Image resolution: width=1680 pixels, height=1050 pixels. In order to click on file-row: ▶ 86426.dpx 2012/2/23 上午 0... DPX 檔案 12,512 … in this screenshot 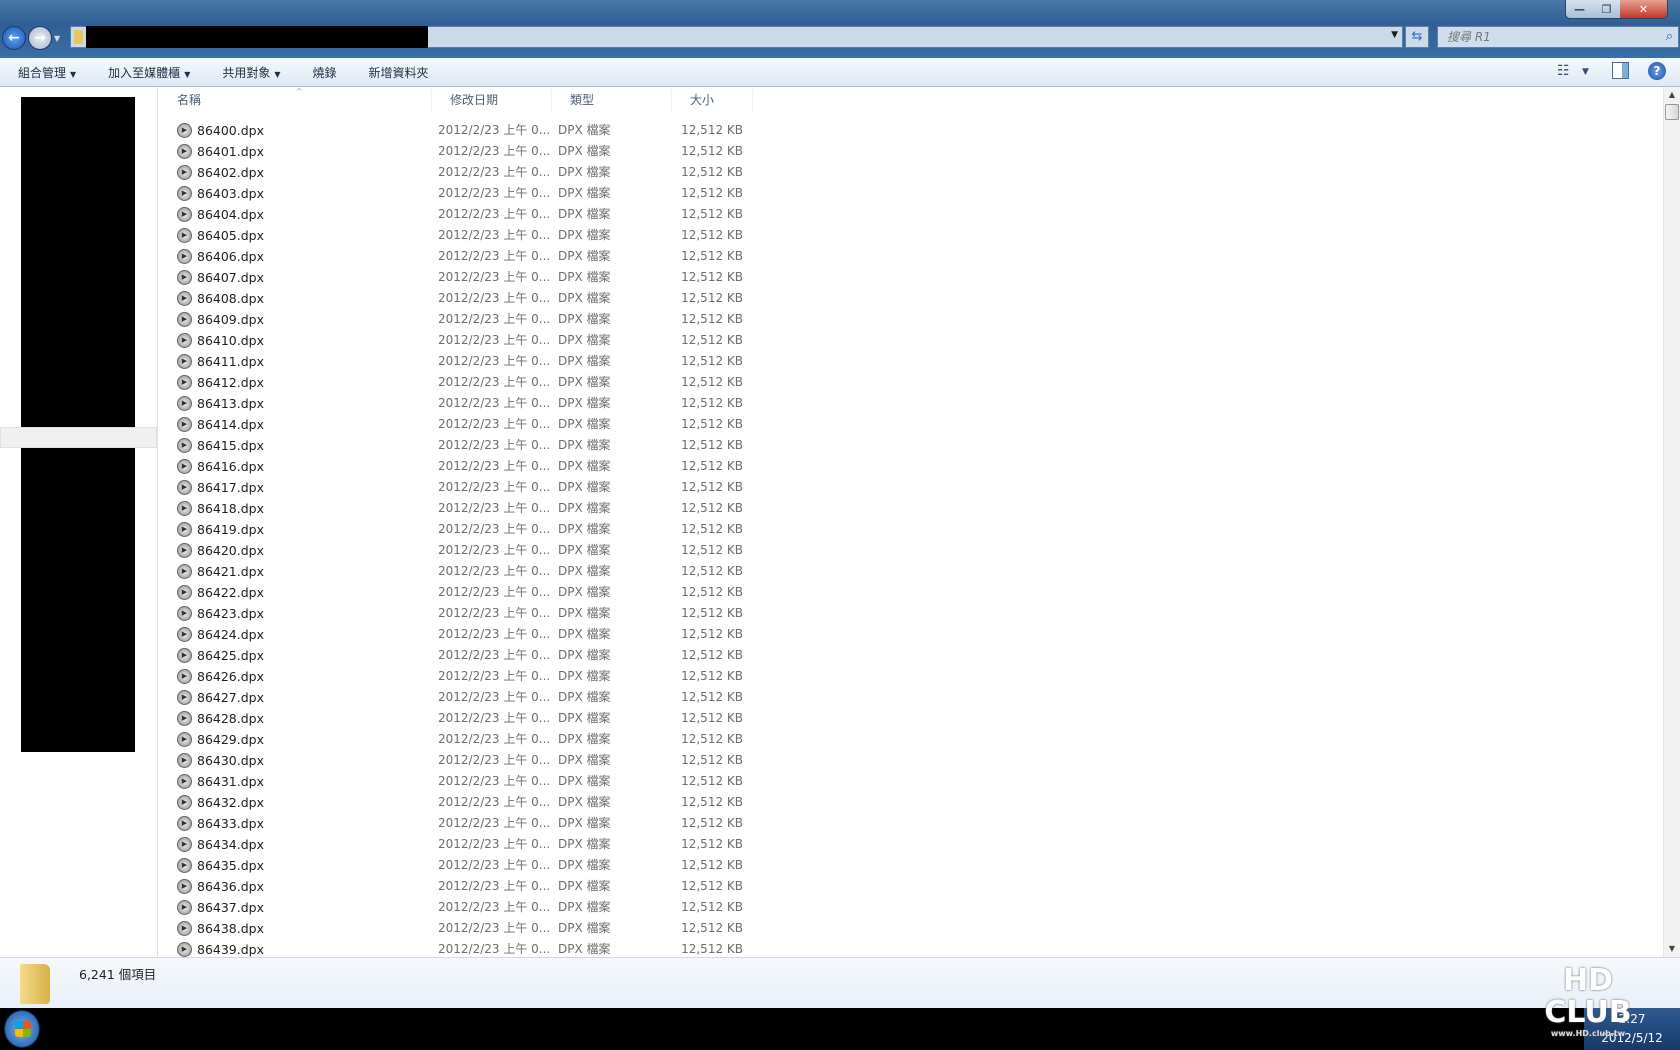, I will do `click(463, 676)`.